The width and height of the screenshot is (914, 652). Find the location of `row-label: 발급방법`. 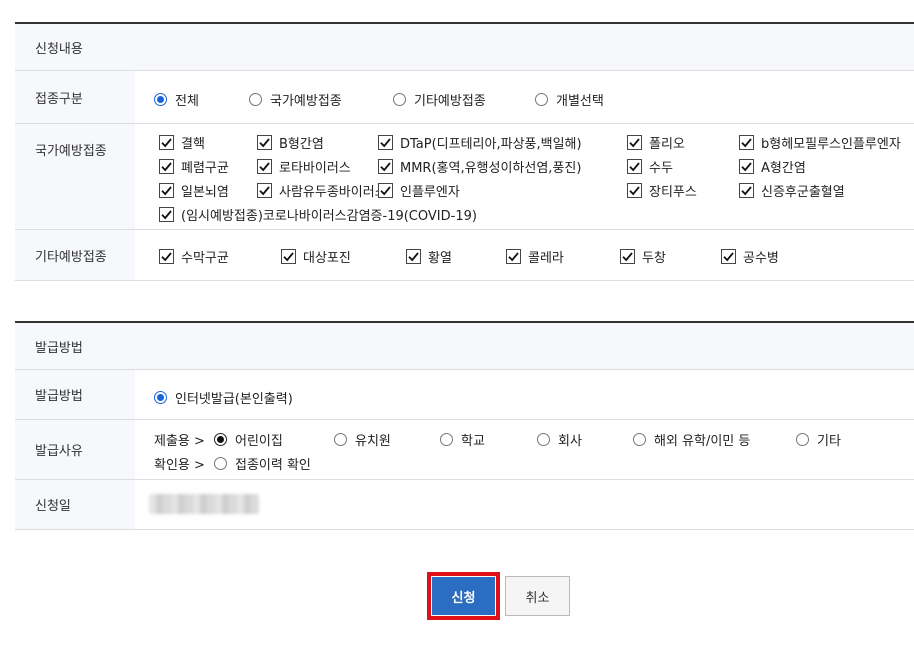

row-label: 발급방법 is located at coordinates (75, 394).